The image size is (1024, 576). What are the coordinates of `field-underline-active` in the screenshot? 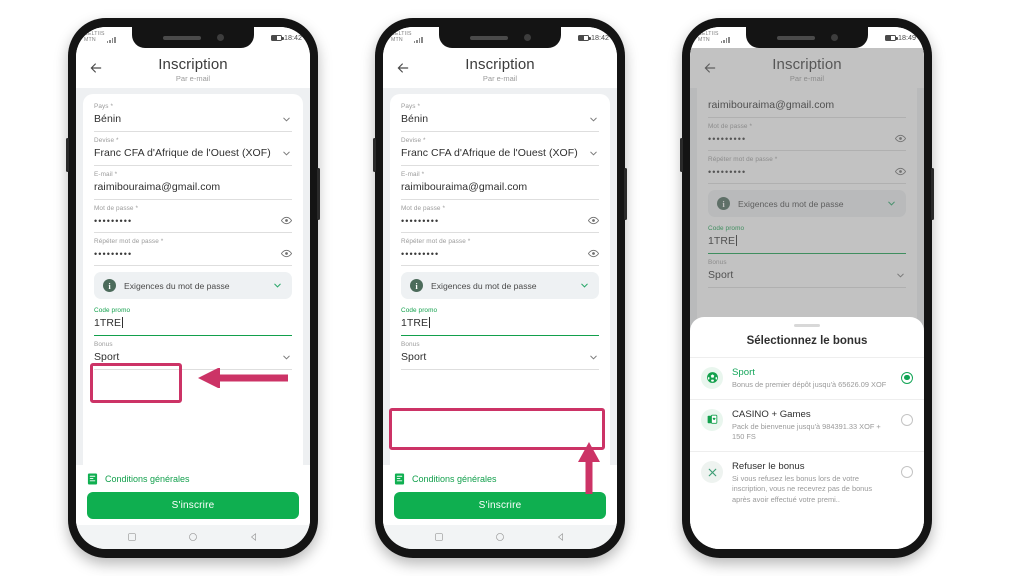 It's located at (193, 335).